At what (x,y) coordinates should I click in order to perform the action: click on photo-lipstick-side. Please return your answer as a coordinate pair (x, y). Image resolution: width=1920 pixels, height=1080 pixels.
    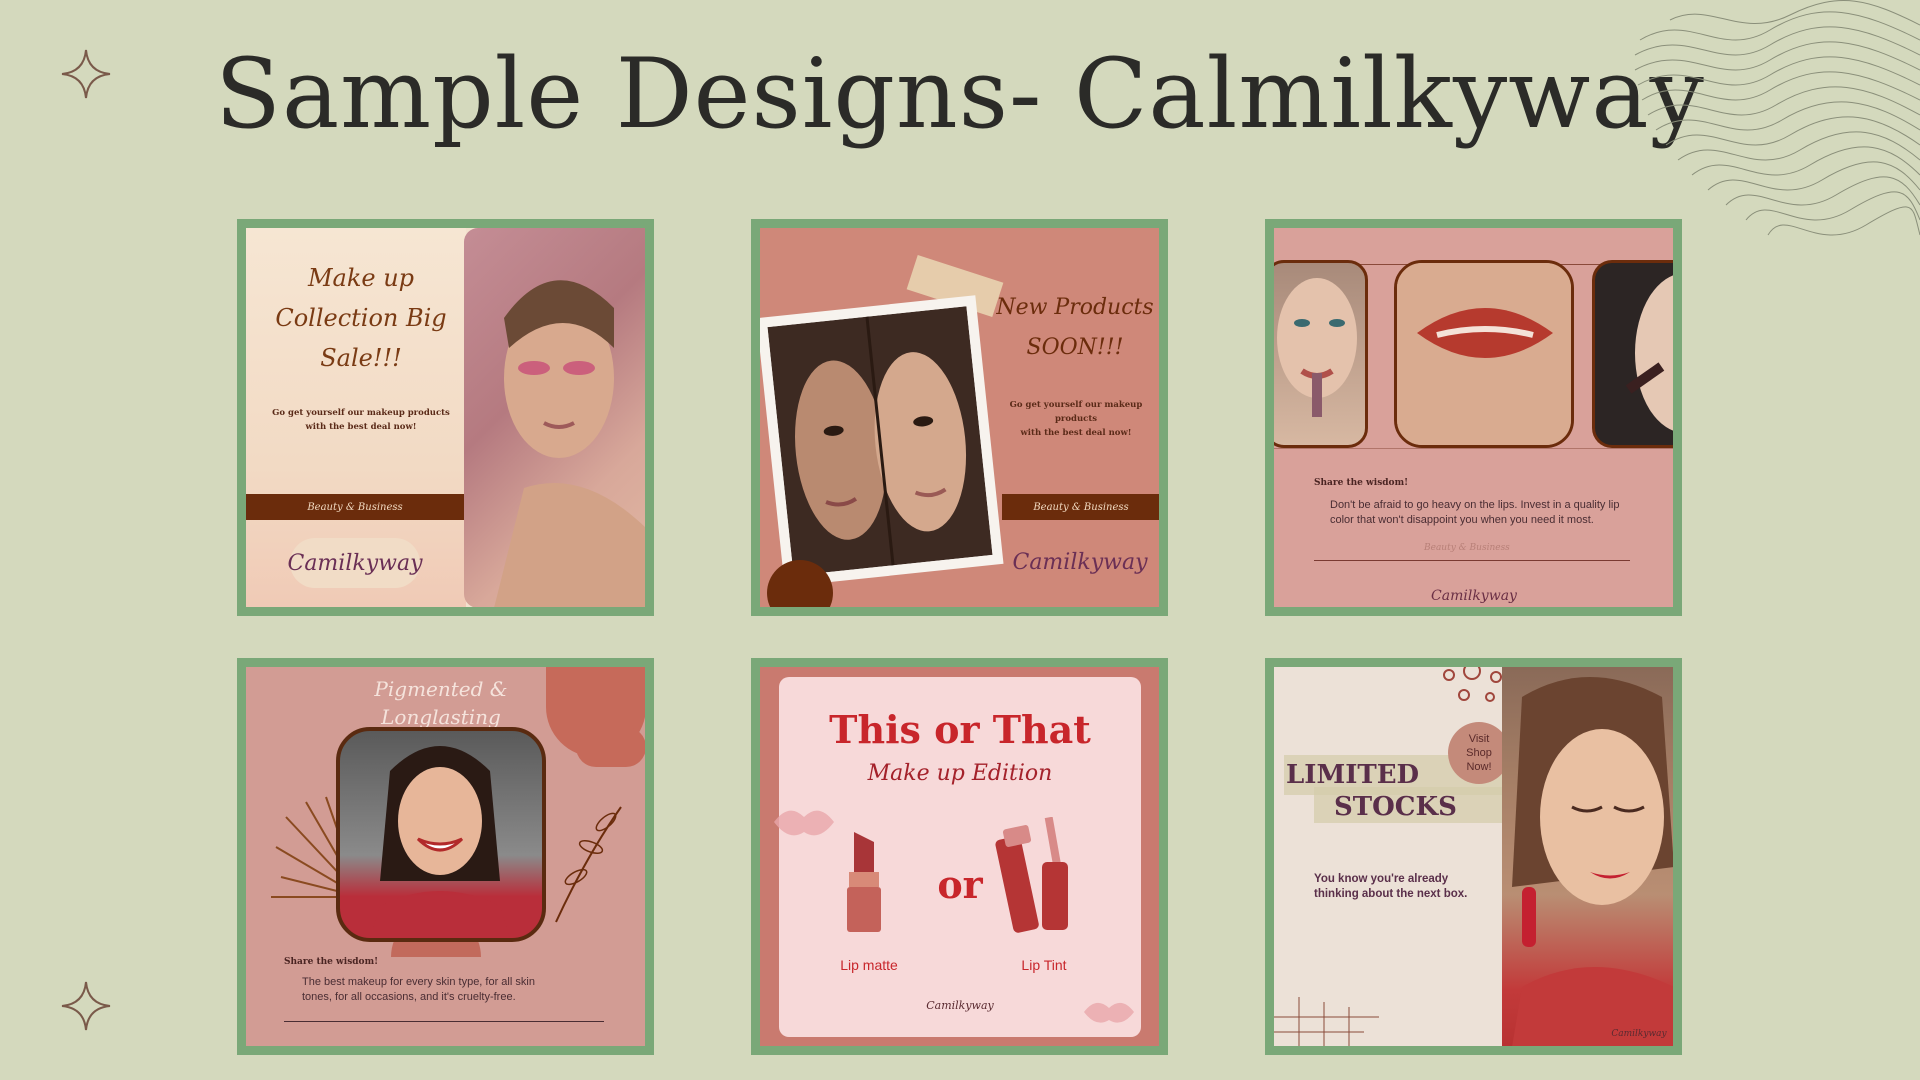
    Looking at the image, I should click on (1632, 354).